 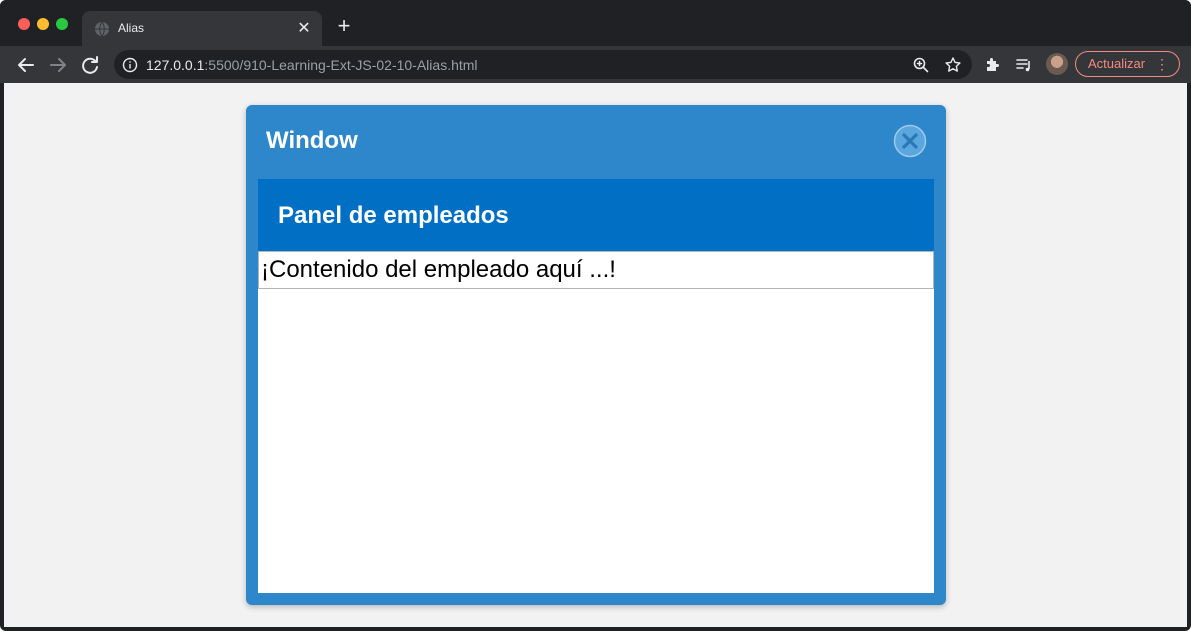 What do you see at coordinates (596, 141) in the screenshot?
I see `window-header: Window` at bounding box center [596, 141].